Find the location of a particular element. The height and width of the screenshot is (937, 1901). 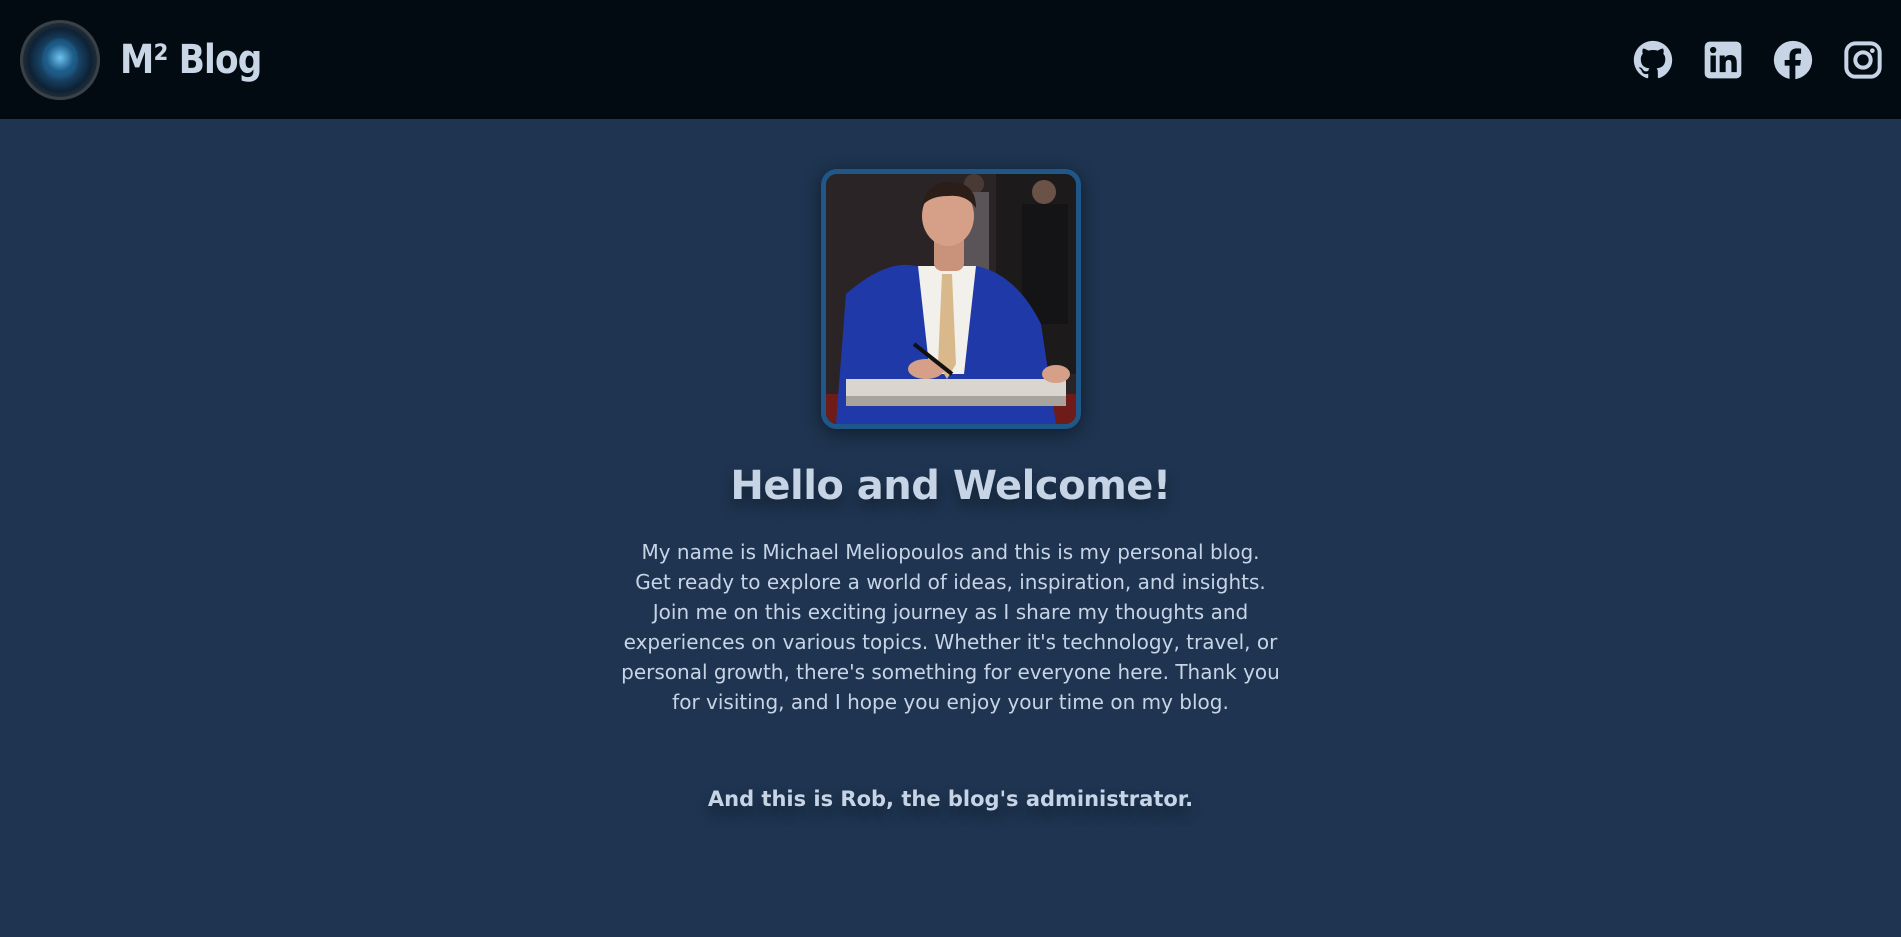

github-link is located at coordinates (1653, 60).